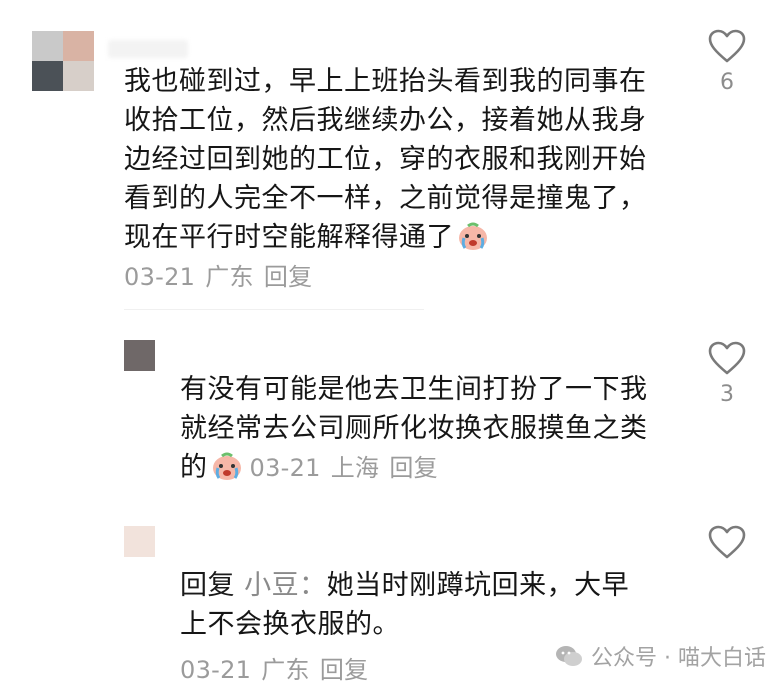 This screenshot has height=686, width=780. Describe the element at coordinates (355, 468) in the screenshot. I see `comment-location: 上海` at that location.